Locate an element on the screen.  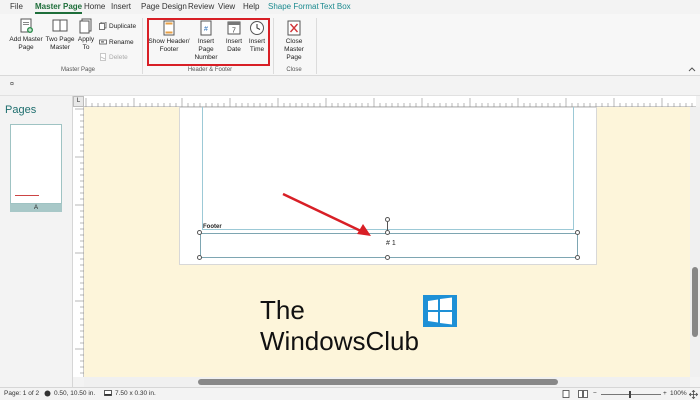
pages-title: Pages is located at coordinates (21, 110).